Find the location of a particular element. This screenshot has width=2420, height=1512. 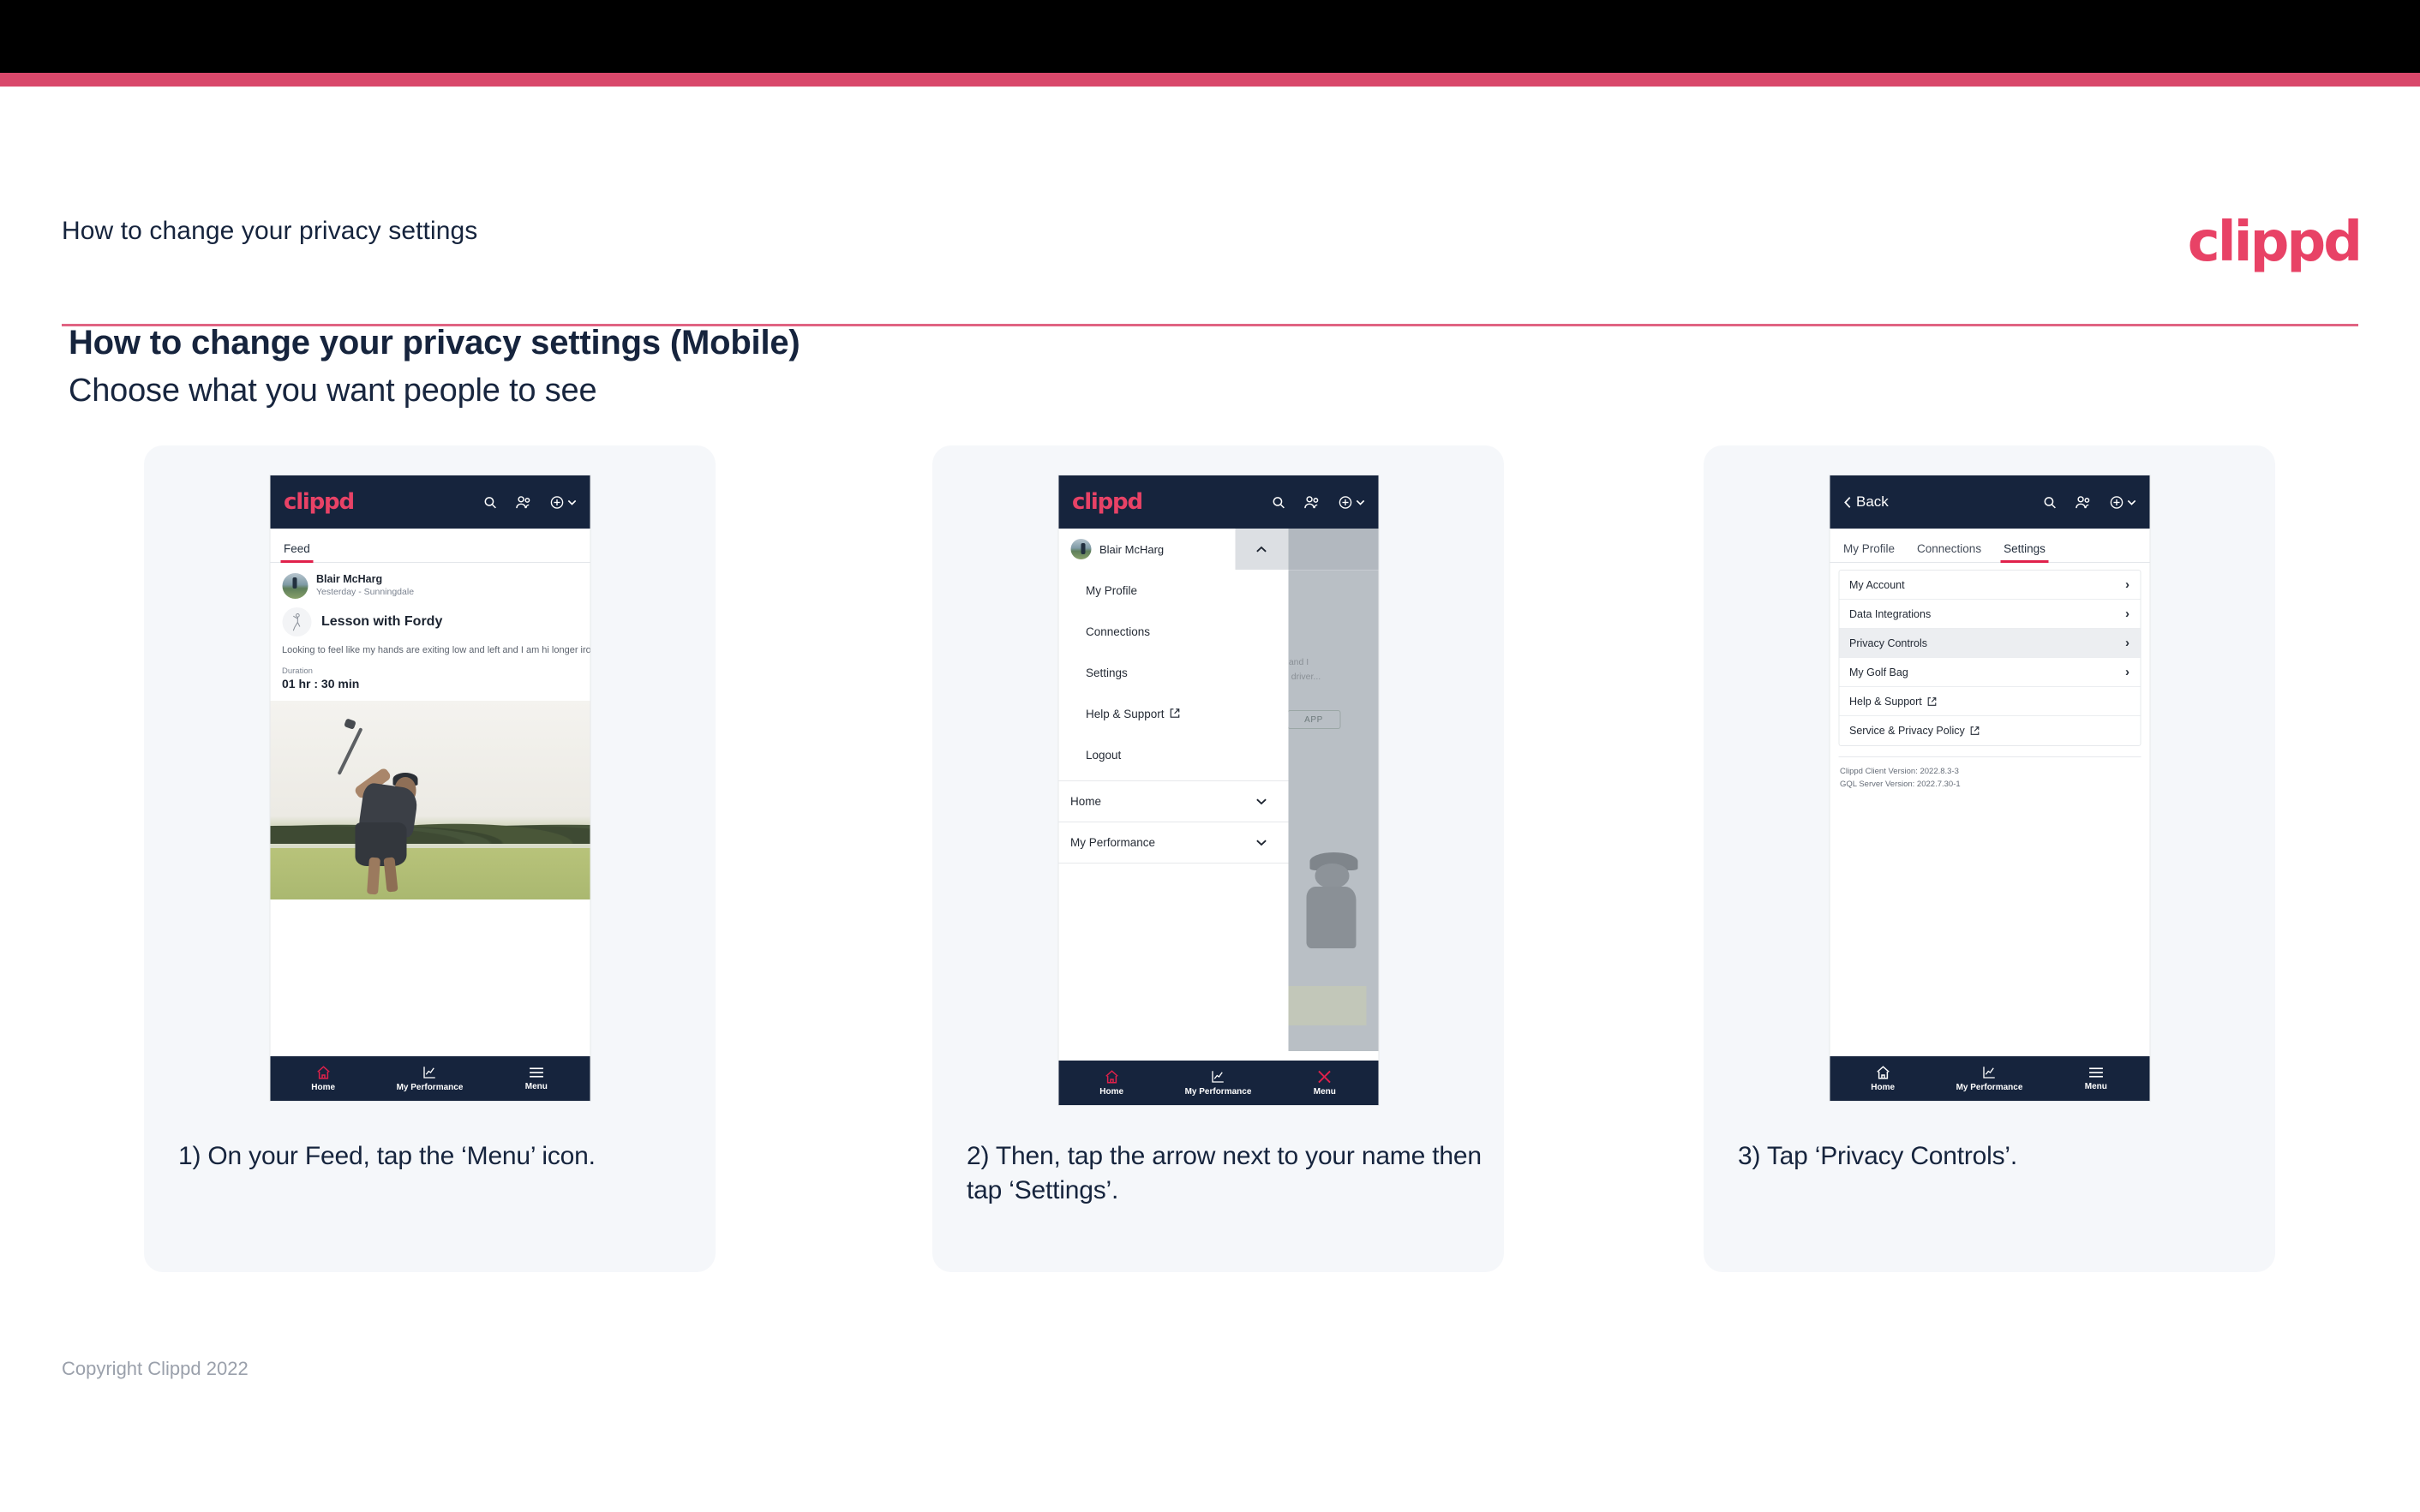

settings-row-privacy-controls: Privacy Controls › is located at coordinates (1989, 643).